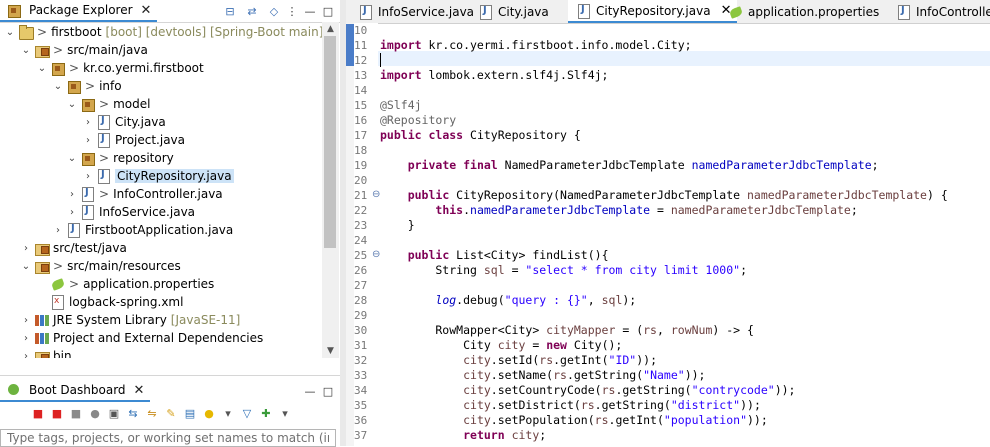 The height and width of the screenshot is (447, 990). I want to click on tree-item-label: info, so click(110, 86).